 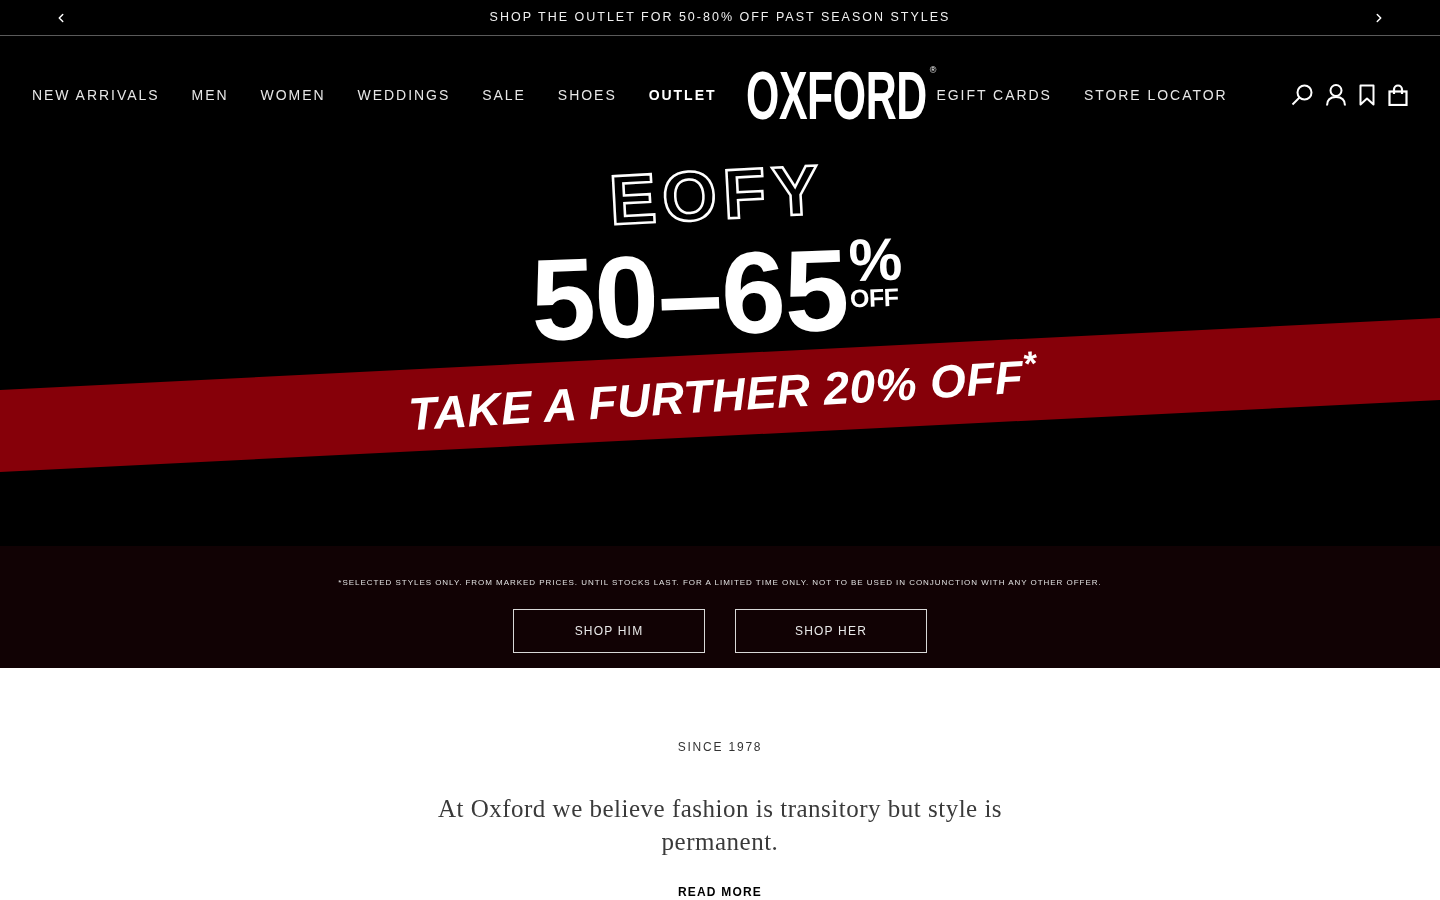 I want to click on nav-link: NEW ARRIVALS, so click(x=96, y=95).